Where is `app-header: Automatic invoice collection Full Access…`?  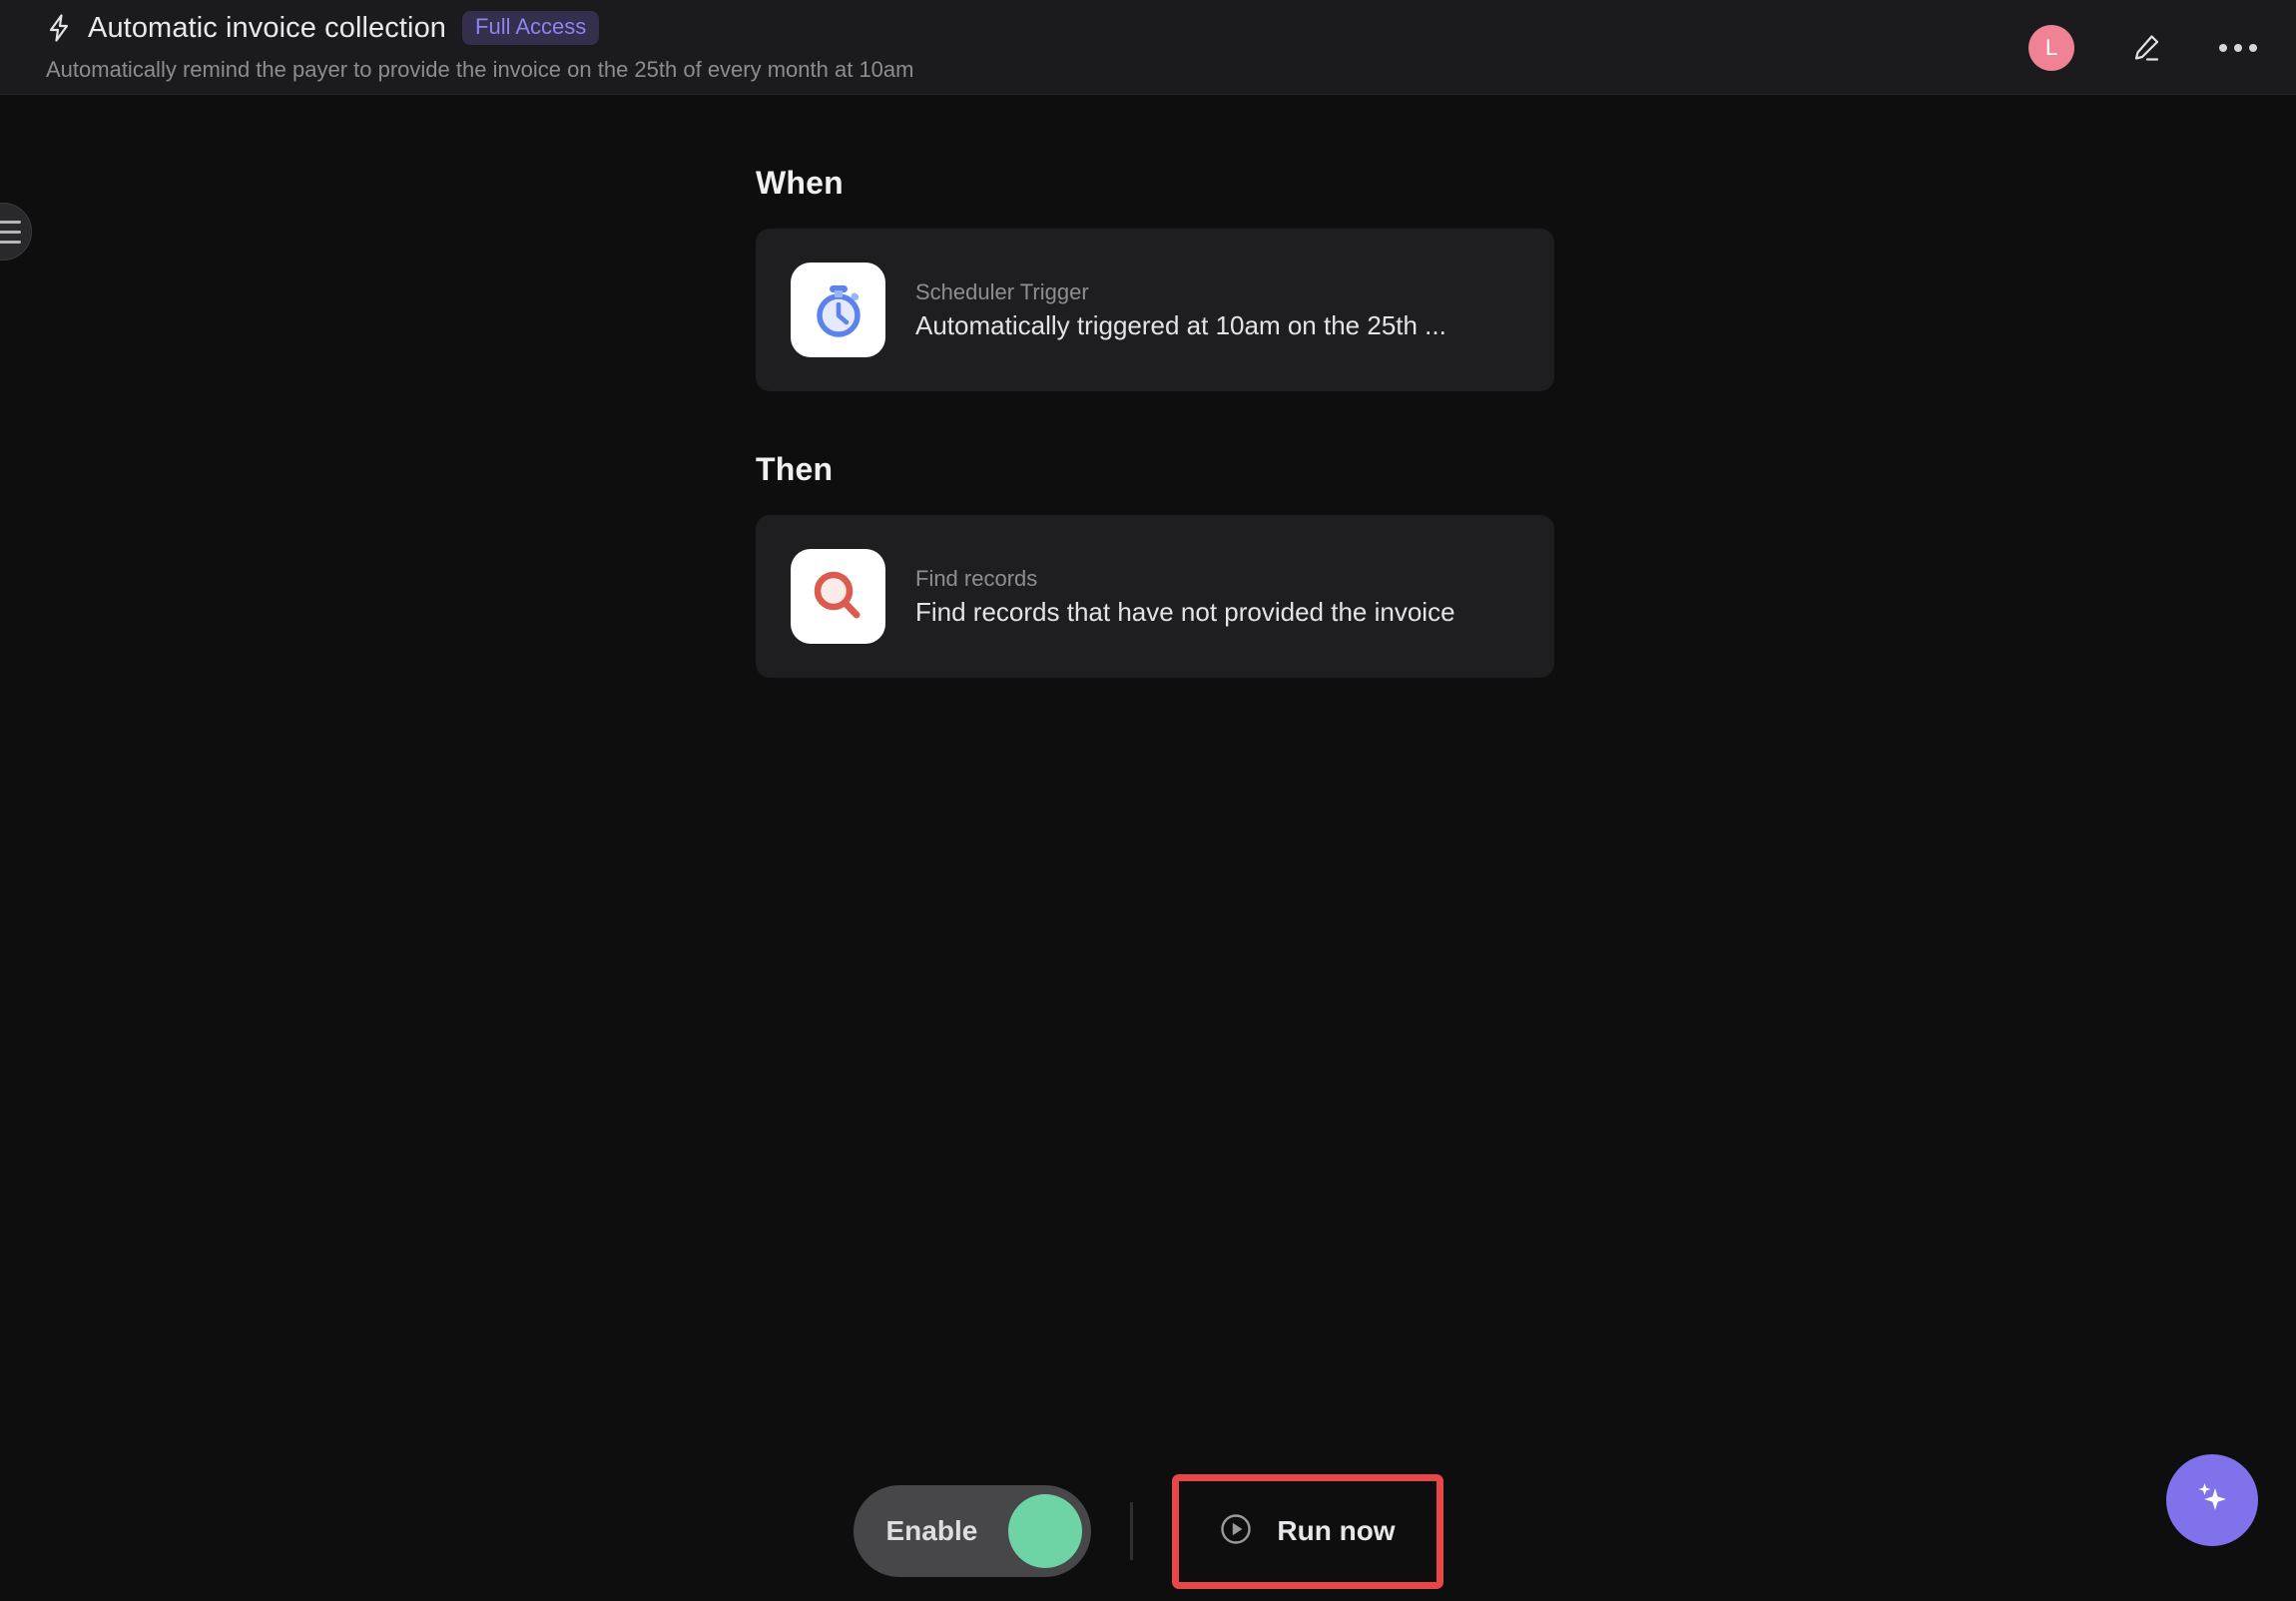
app-header: Automatic invoice collection Full Access… is located at coordinates (1148, 47).